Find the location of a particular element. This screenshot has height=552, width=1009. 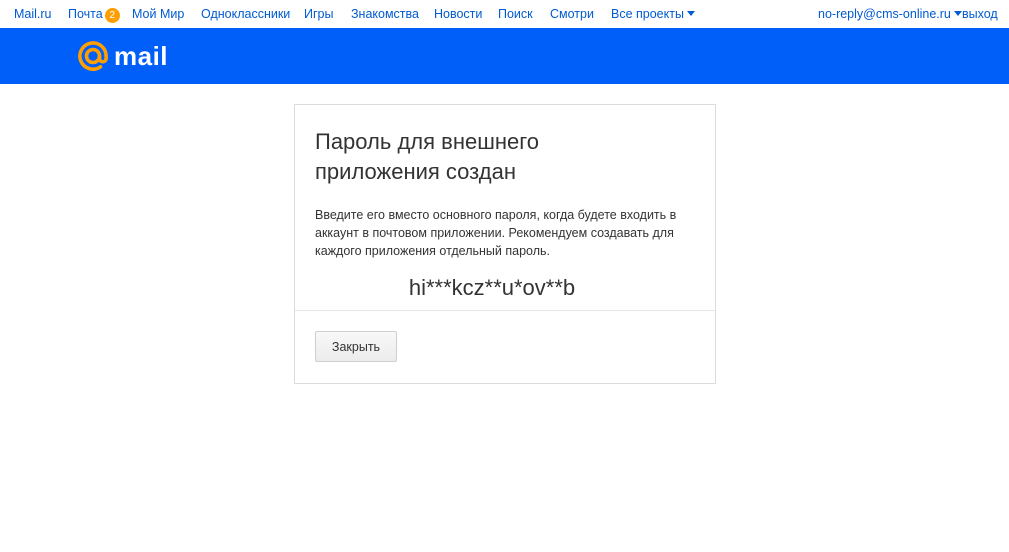

logout-link: выход is located at coordinates (980, 14).